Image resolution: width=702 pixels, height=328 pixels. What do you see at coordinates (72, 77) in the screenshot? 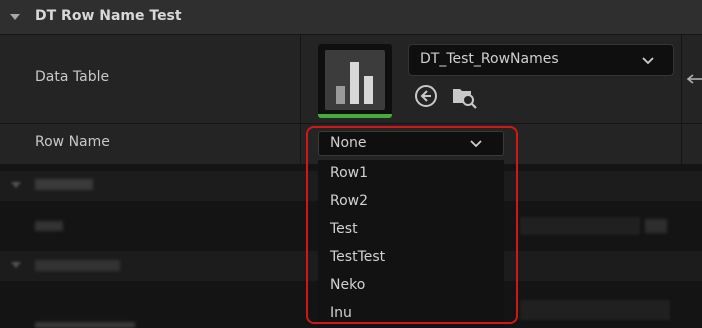
I see `property-label-data-table: Data Table` at bounding box center [72, 77].